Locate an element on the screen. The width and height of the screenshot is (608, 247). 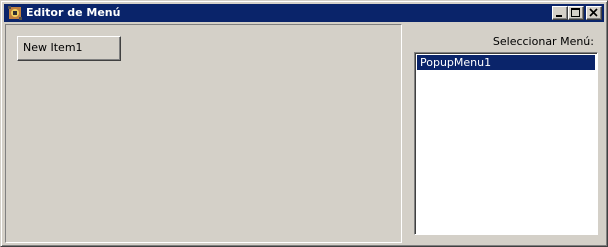
maximize-icon is located at coordinates (575, 12).